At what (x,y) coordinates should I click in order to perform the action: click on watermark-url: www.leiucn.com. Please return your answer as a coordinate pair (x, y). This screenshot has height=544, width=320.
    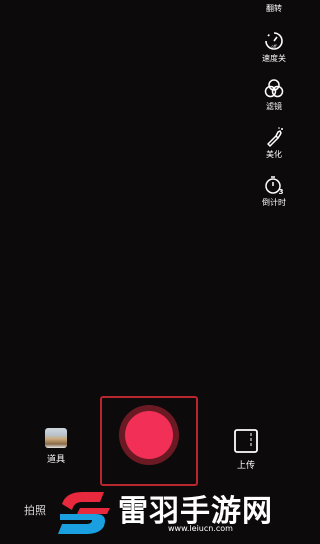
    Looking at the image, I should click on (200, 528).